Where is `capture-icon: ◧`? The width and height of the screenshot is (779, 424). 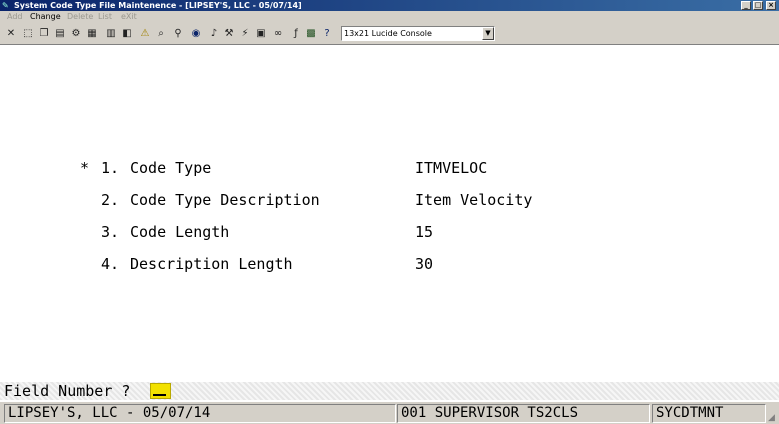 capture-icon: ◧ is located at coordinates (127, 33).